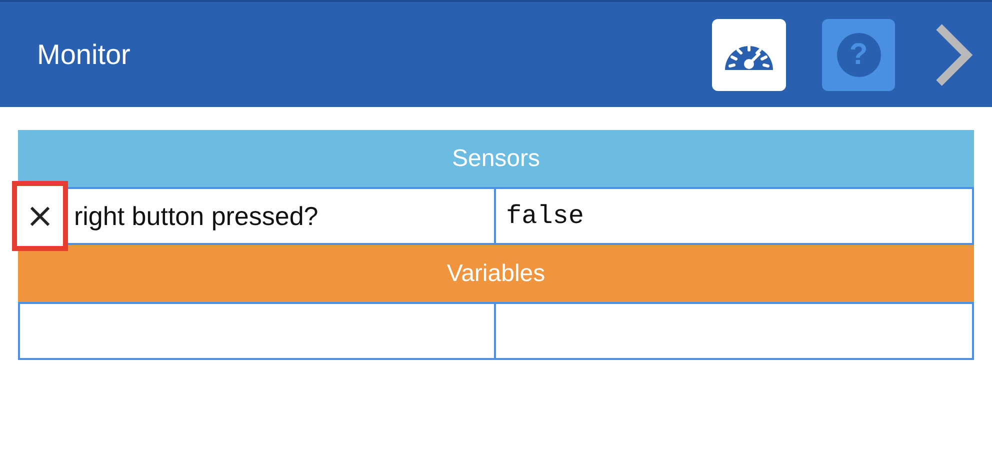 The width and height of the screenshot is (992, 452). Describe the element at coordinates (735, 216) in the screenshot. I see `table-cell: false` at that location.